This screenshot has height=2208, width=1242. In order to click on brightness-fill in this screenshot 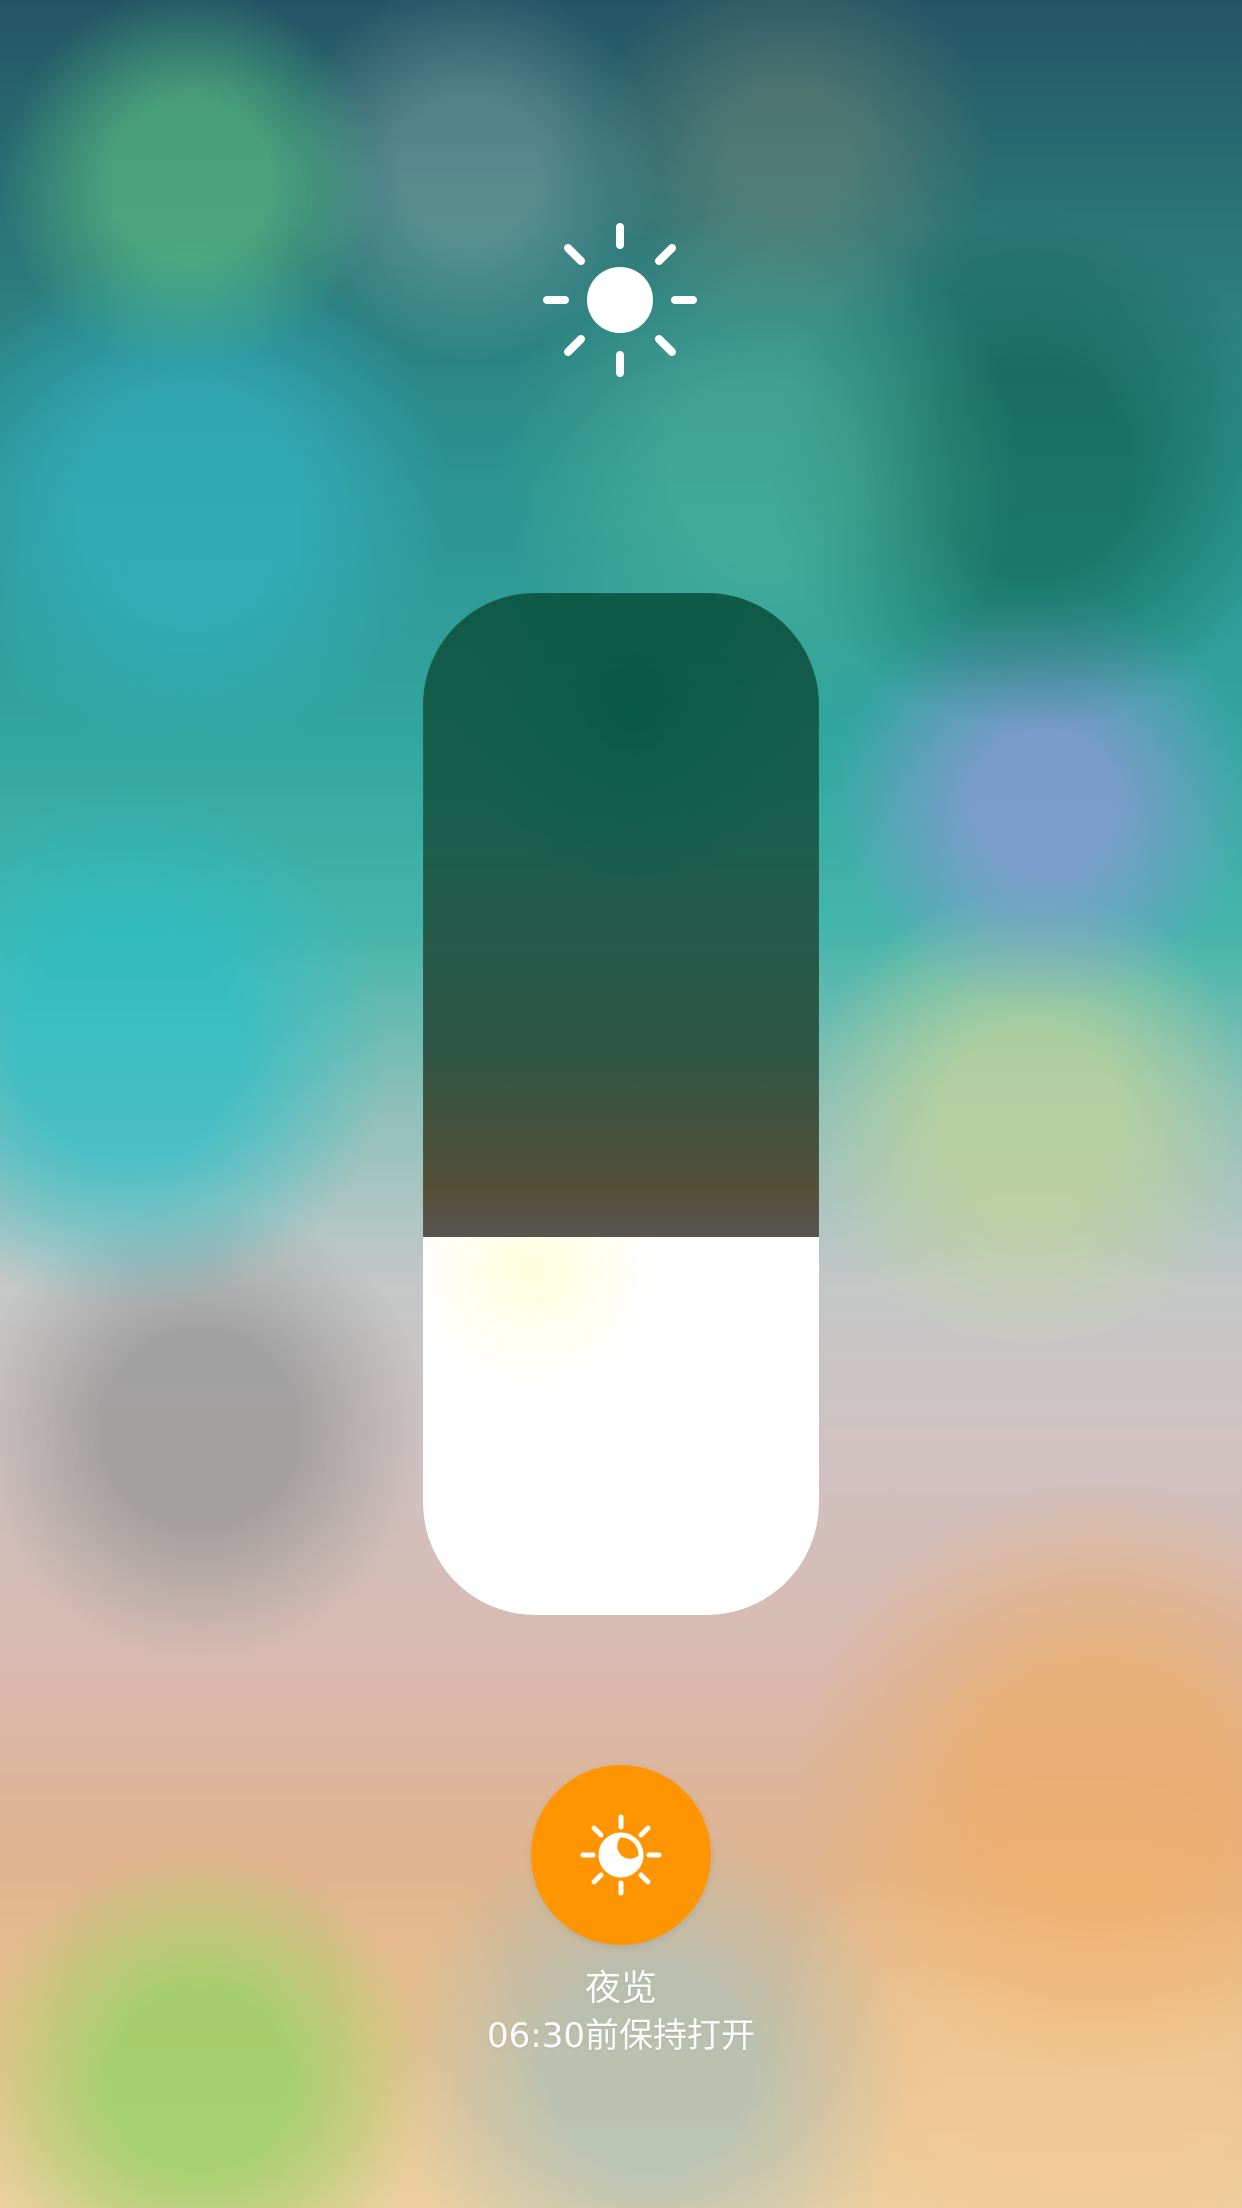, I will do `click(621, 1425)`.